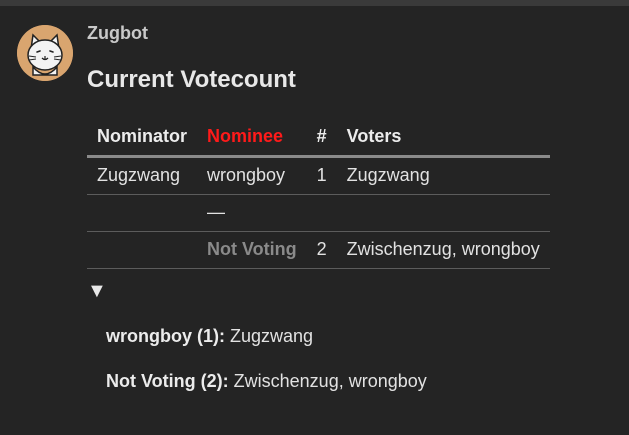  What do you see at coordinates (117, 33) in the screenshot?
I see `post-username: Zugbot` at bounding box center [117, 33].